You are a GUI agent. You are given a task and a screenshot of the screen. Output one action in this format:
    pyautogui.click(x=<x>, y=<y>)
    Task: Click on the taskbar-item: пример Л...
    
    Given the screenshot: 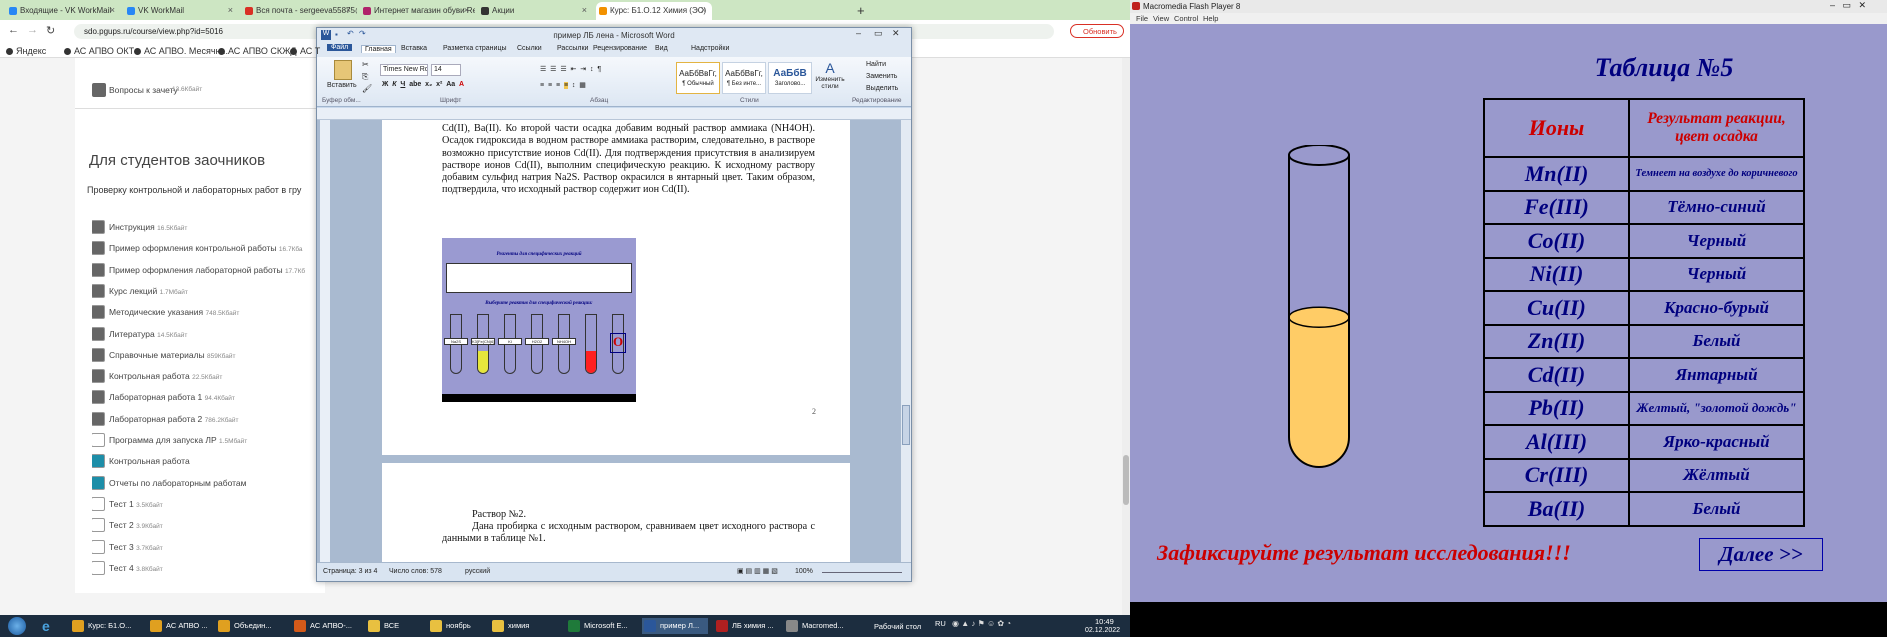 What is the action you would take?
    pyautogui.click(x=675, y=626)
    